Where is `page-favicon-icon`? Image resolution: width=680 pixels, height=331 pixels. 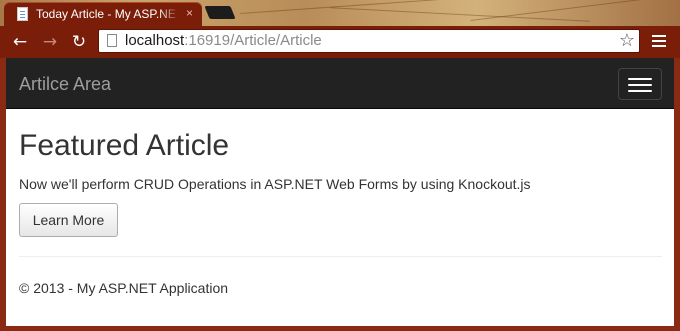 page-favicon-icon is located at coordinates (22, 14).